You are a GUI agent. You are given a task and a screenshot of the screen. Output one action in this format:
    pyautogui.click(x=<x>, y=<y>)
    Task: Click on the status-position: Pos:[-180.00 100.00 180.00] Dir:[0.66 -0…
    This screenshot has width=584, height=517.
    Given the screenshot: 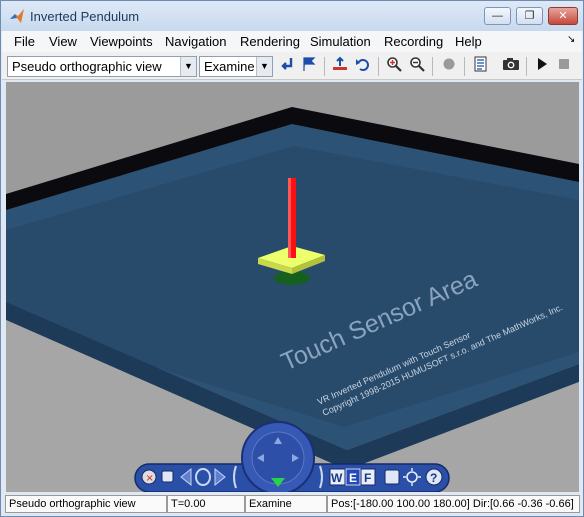 What is the action you would take?
    pyautogui.click(x=453, y=504)
    